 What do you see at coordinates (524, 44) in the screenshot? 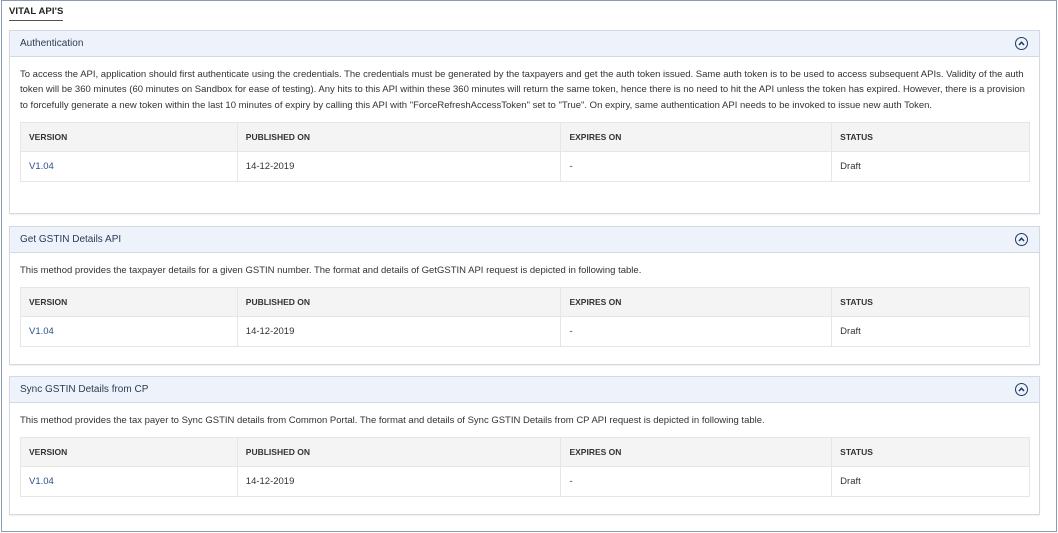
I see `panel-header: Authentication` at bounding box center [524, 44].